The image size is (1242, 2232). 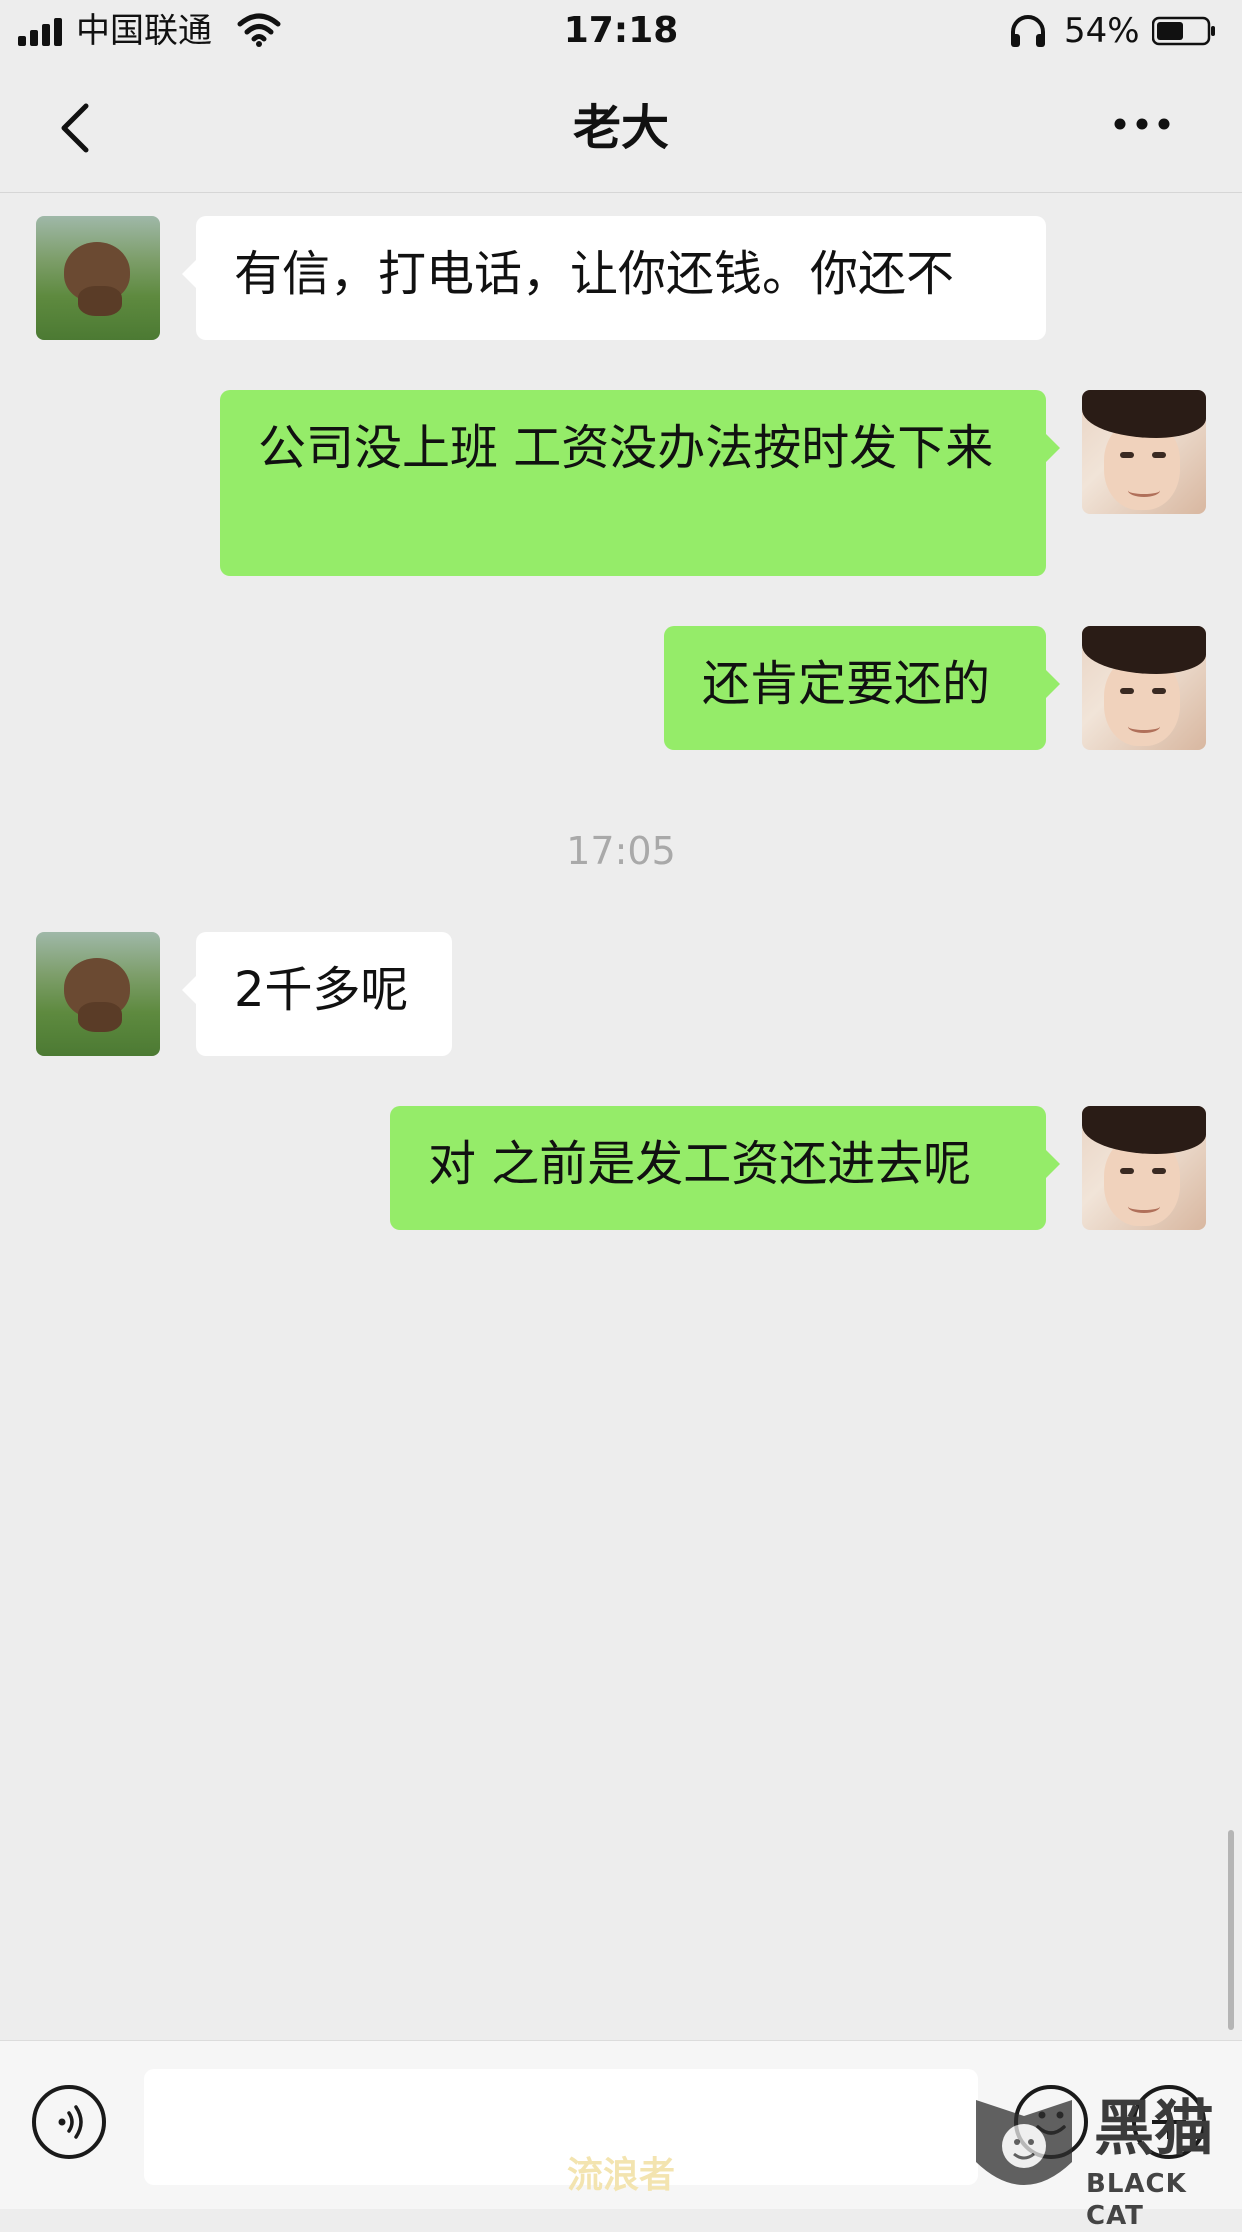 I want to click on message-bubble-incoming: 2千多呢, so click(x=317, y=994).